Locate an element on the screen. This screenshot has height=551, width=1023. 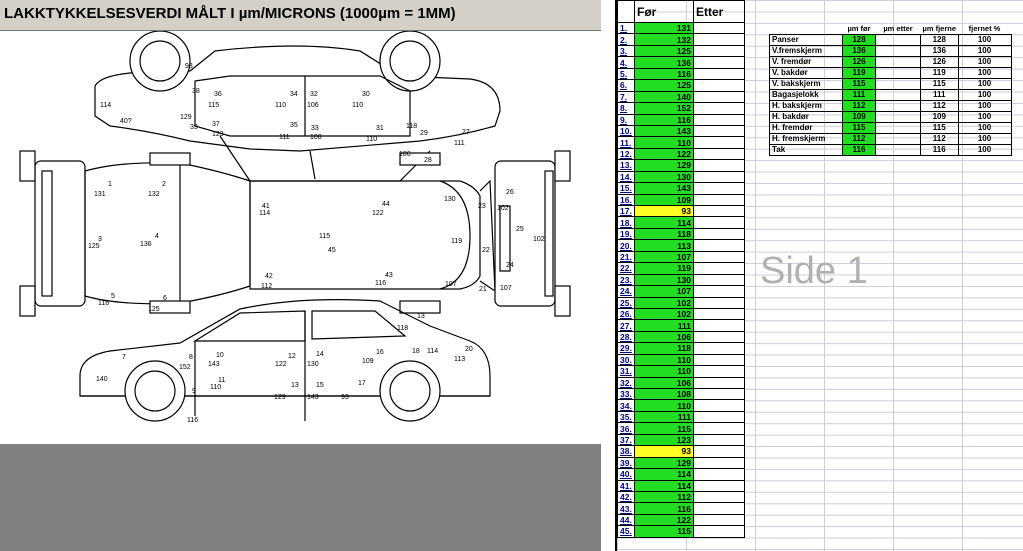
before-value-cell: 102 is located at coordinates (664, 302).